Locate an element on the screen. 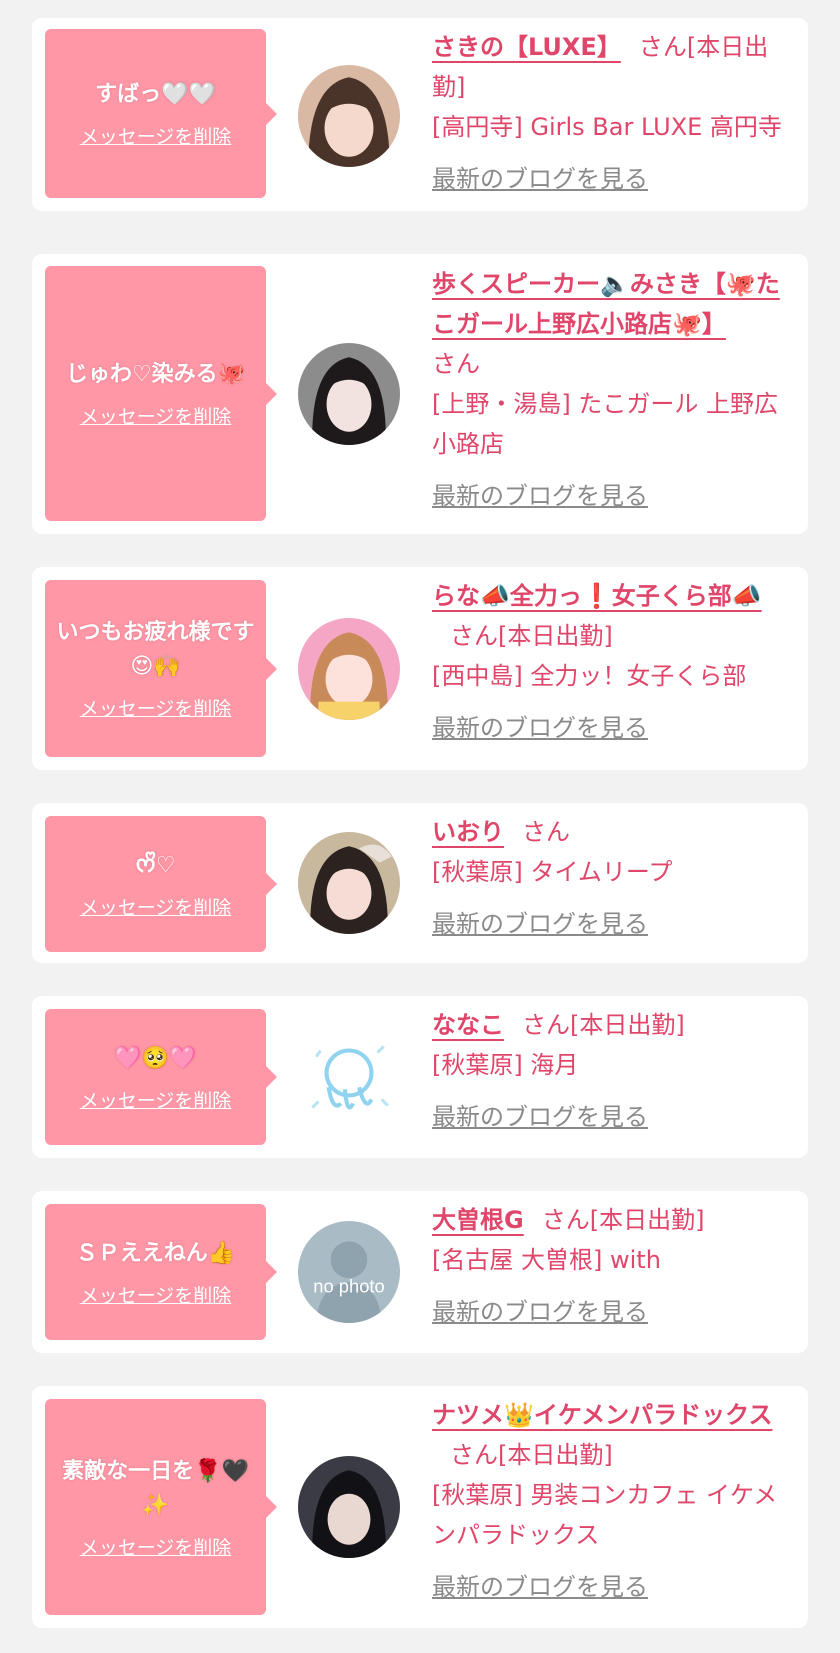  entry-info: ななこ さん[本日出勤] [秋葉原] 海月 最新のブログを見る is located at coordinates (613, 1071).